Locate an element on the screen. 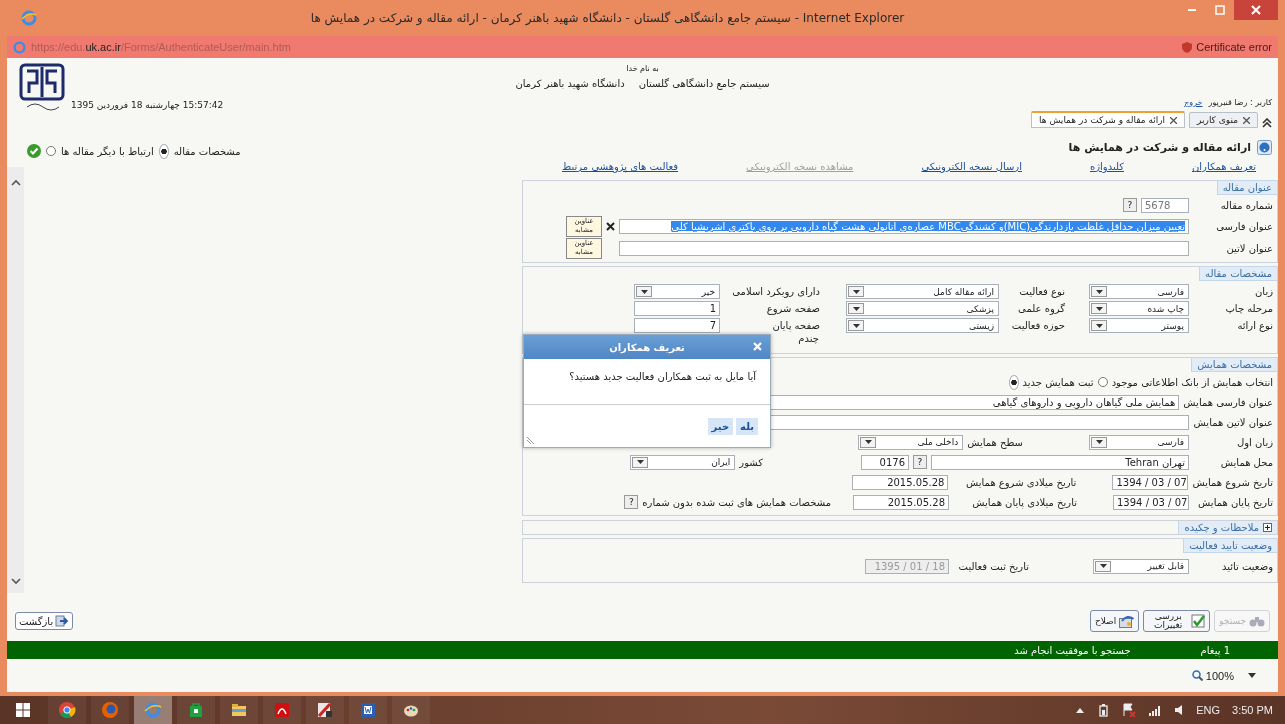  field-label: تاریخ شروع همایش is located at coordinates (1232, 482).